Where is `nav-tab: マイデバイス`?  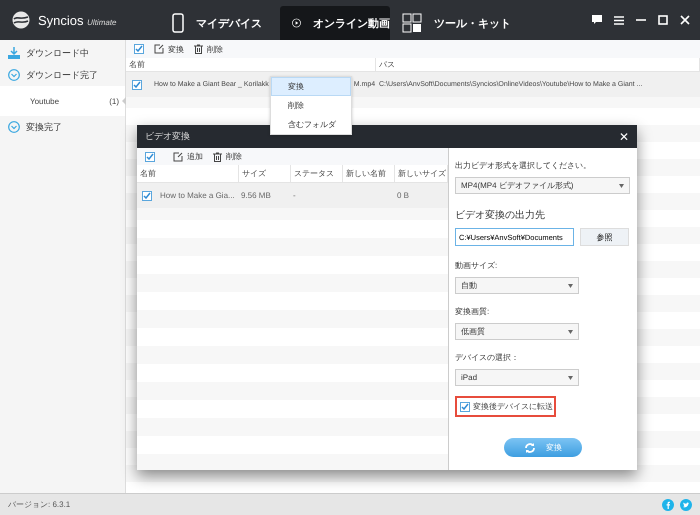 nav-tab: マイデバイス is located at coordinates (220, 23).